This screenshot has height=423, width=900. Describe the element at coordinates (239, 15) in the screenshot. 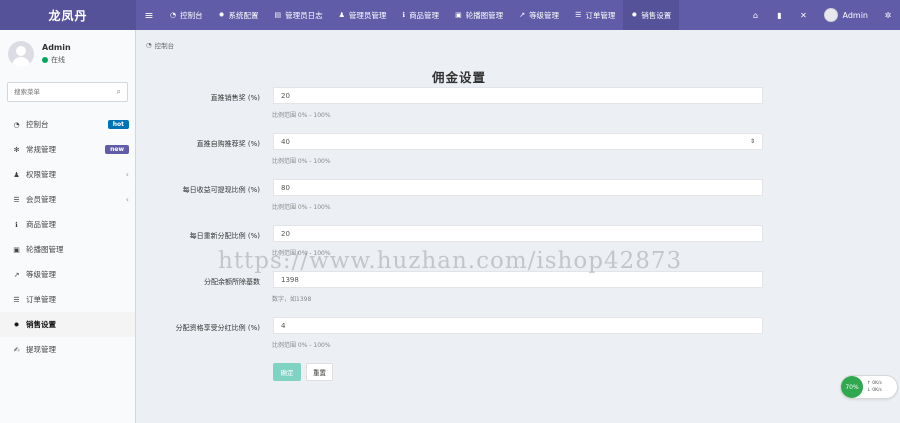

I see `nav-system-config: ✹ 系统配置` at that location.